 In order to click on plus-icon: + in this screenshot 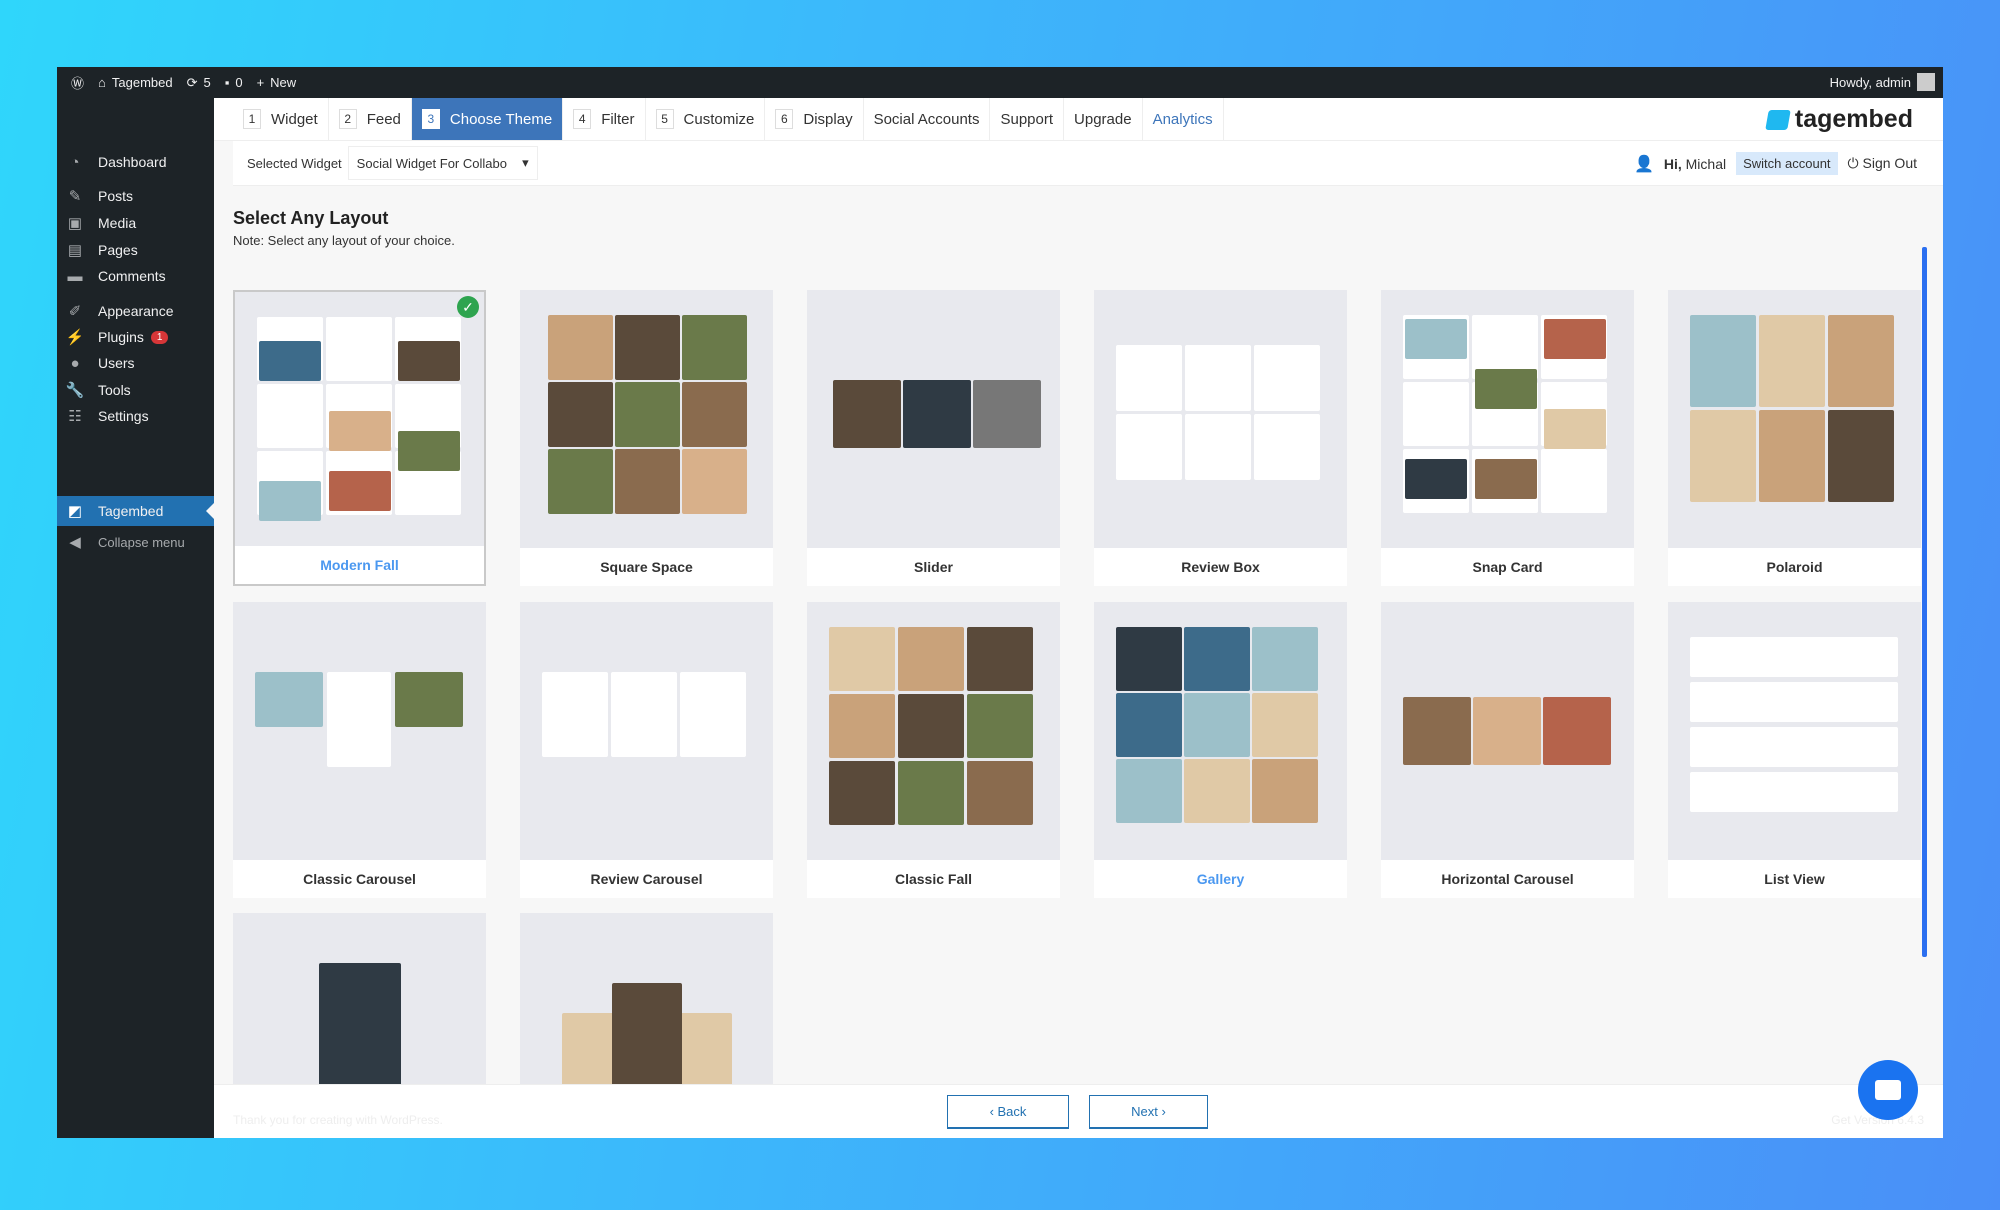, I will do `click(260, 82)`.